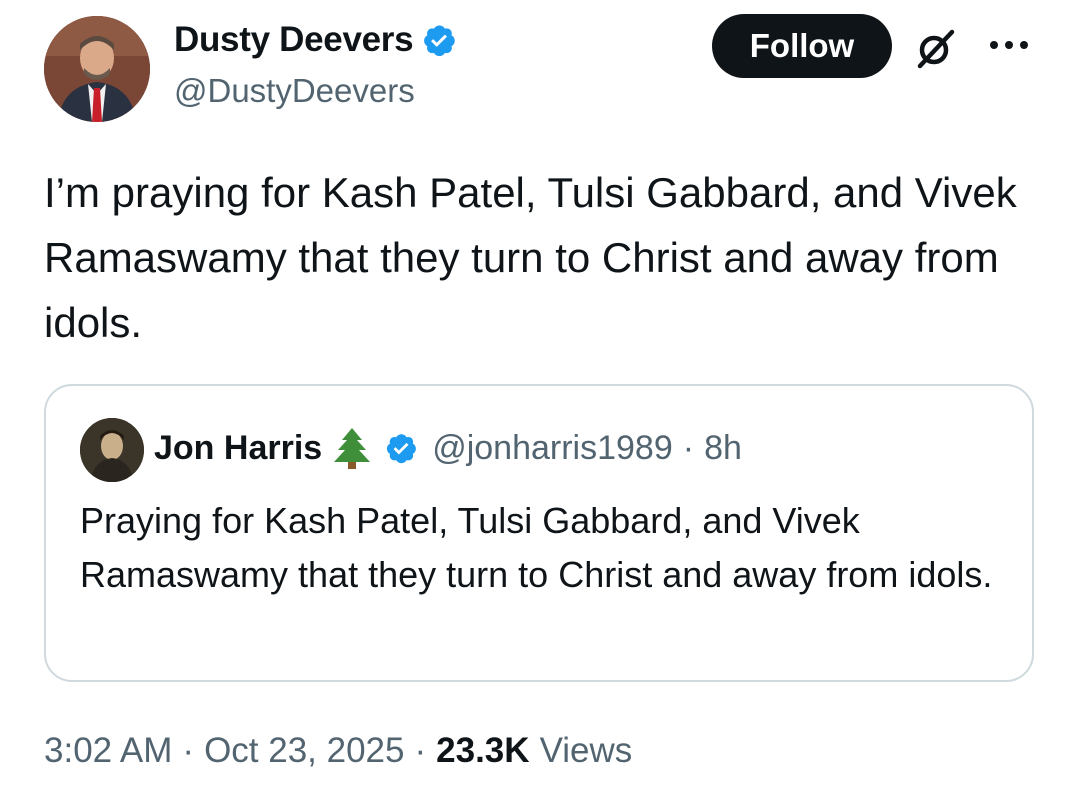 This screenshot has height=798, width=1080. Describe the element at coordinates (112, 450) in the screenshot. I see `quote-author-avatar` at that location.